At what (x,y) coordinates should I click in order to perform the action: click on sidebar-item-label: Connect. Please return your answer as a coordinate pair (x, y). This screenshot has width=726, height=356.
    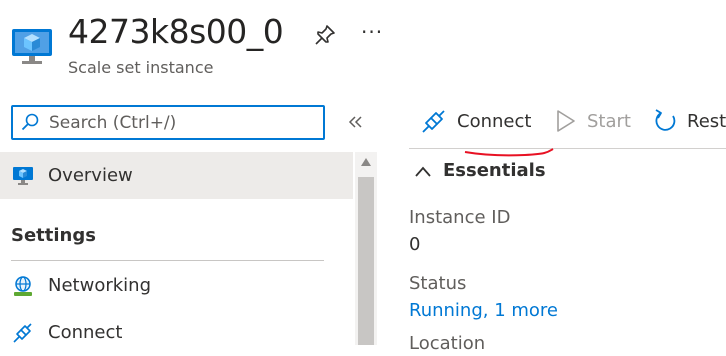
    Looking at the image, I should click on (85, 332).